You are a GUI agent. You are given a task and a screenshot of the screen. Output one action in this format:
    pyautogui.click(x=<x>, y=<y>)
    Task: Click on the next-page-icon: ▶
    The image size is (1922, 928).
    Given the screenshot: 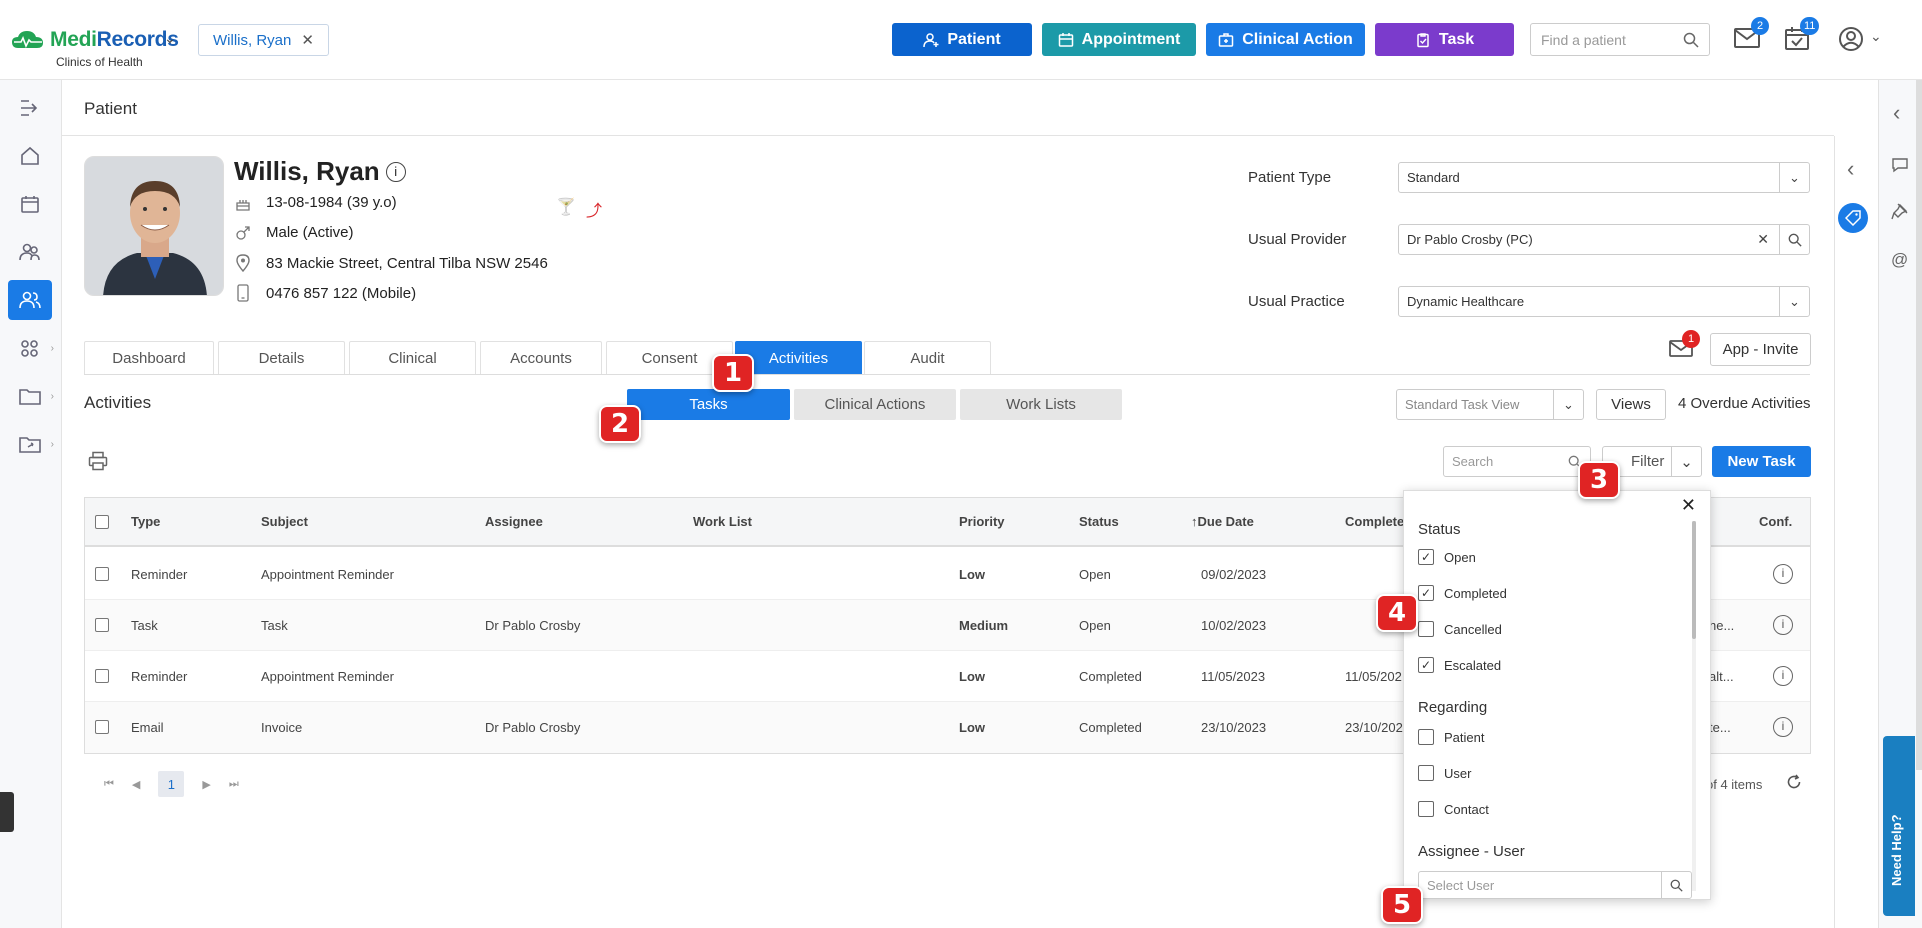 What is the action you would take?
    pyautogui.click(x=206, y=784)
    